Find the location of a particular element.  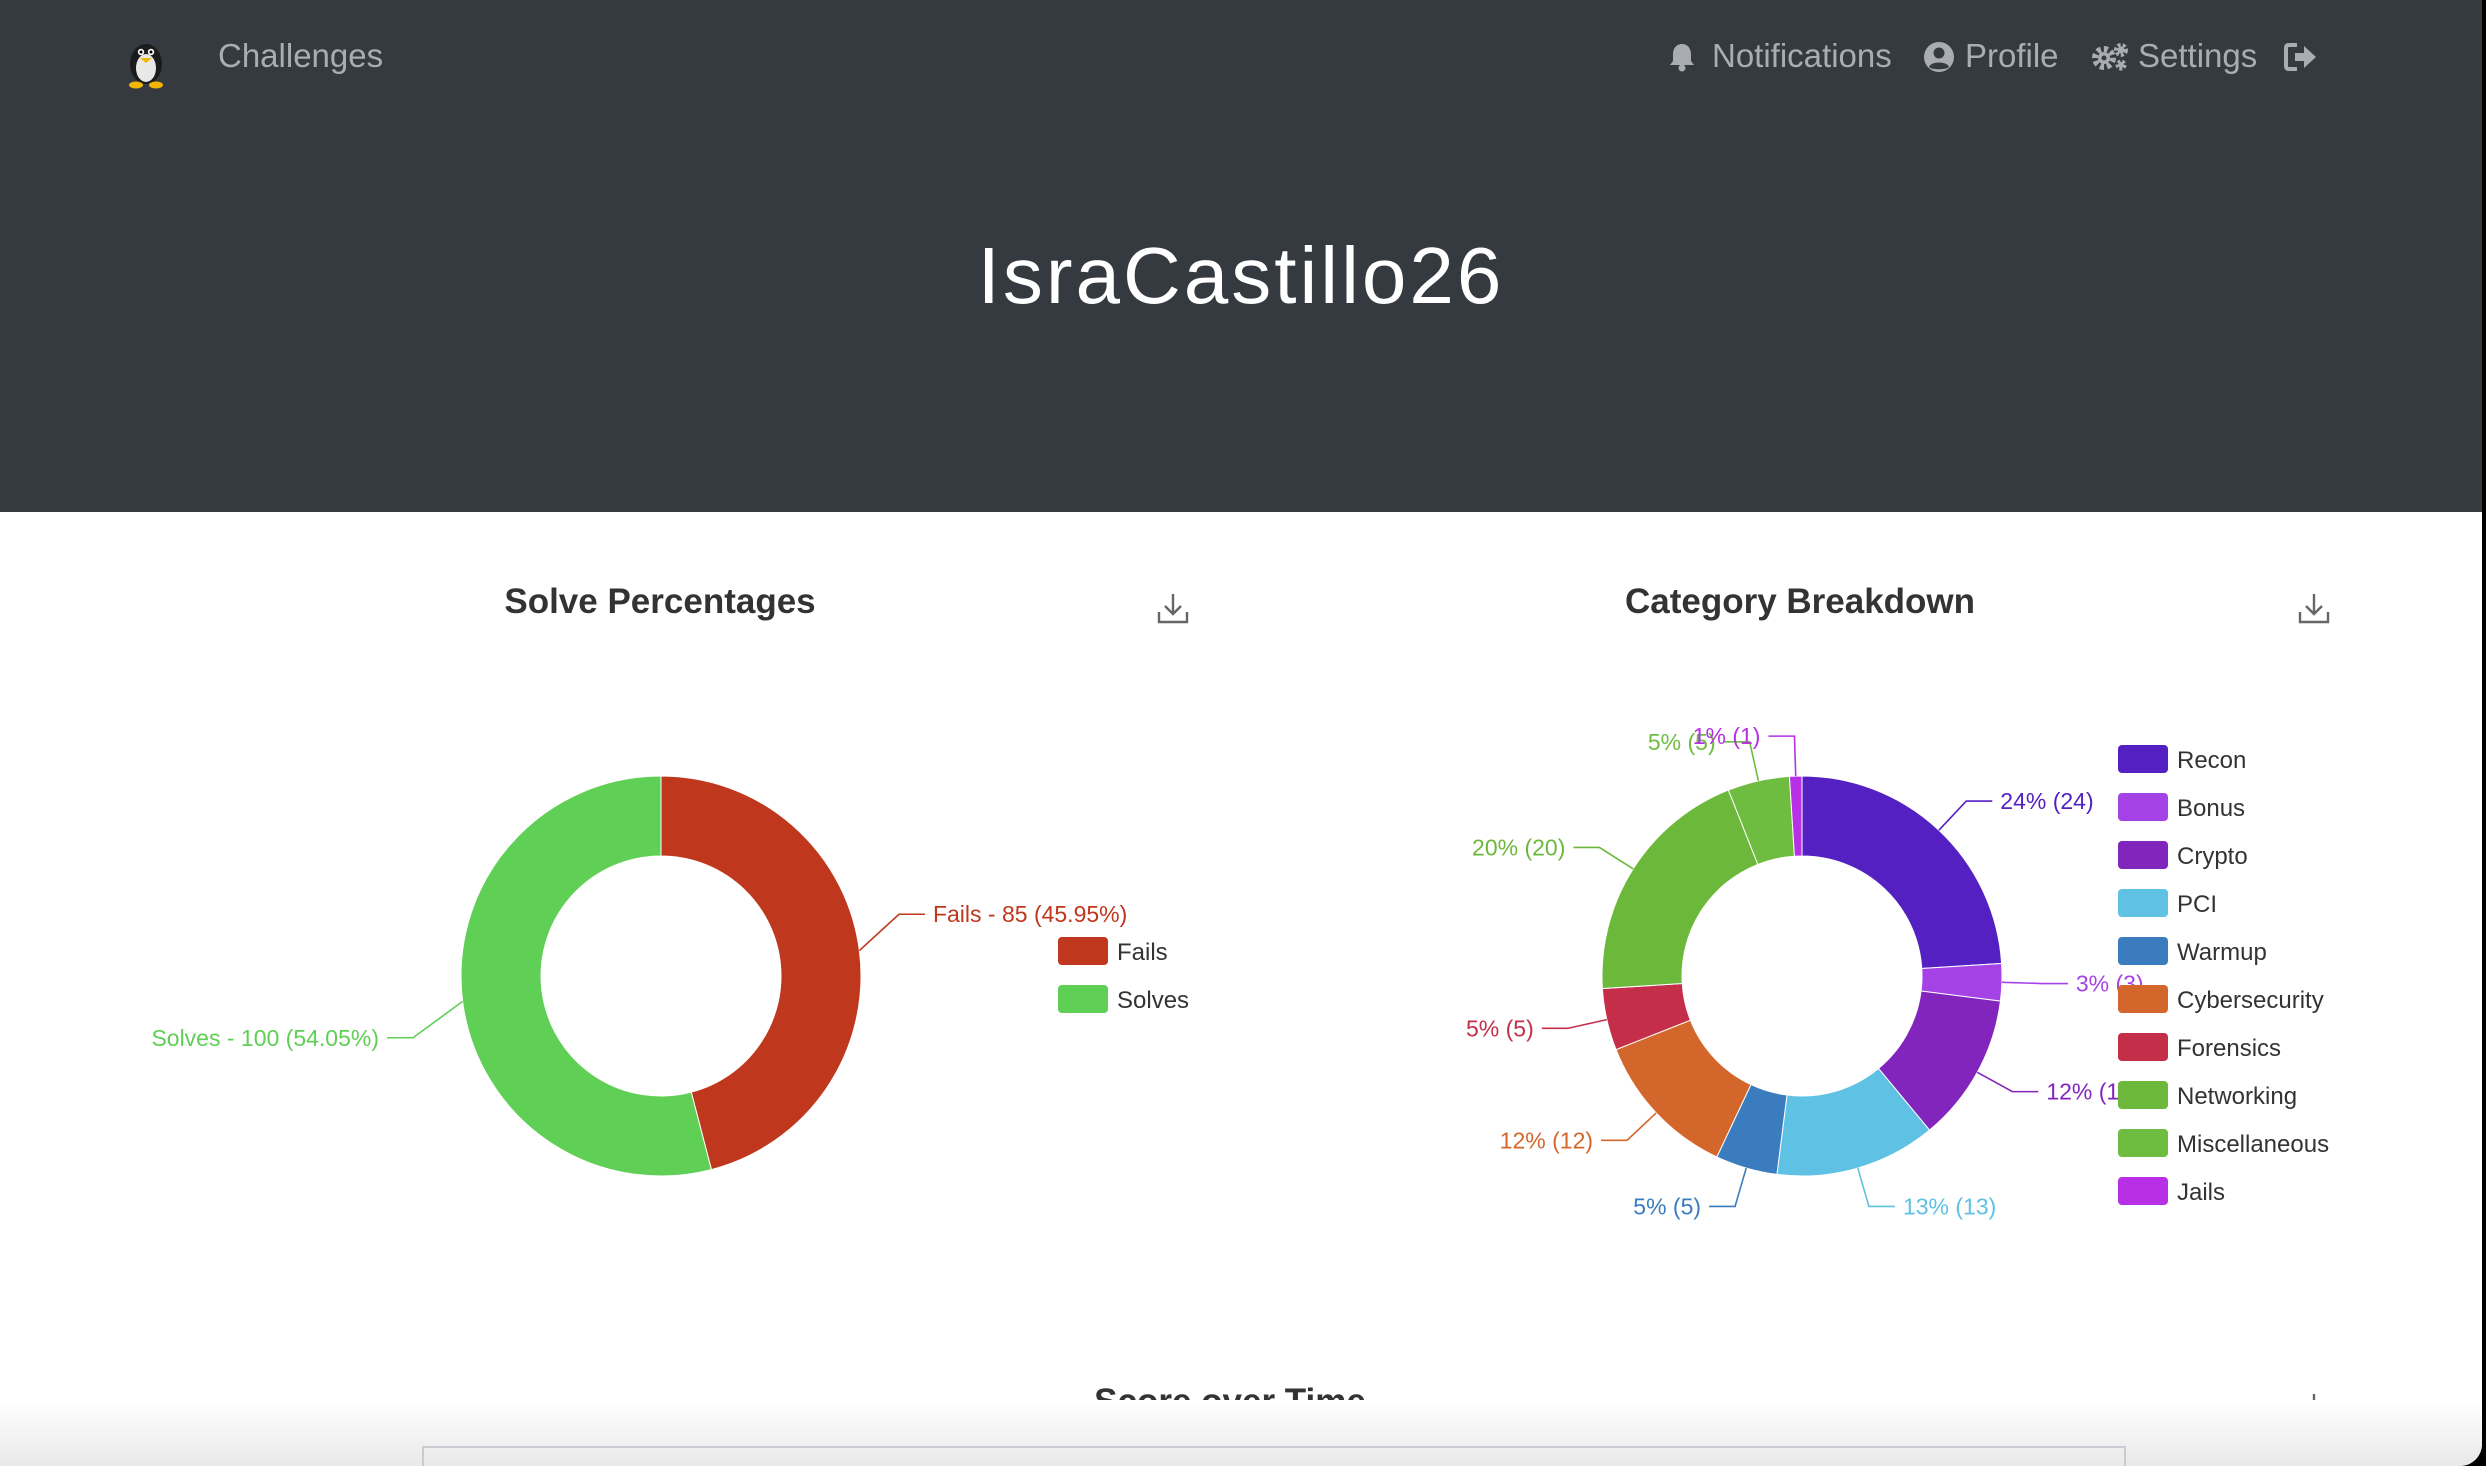

category-legend-label: PCI is located at coordinates (2197, 904).